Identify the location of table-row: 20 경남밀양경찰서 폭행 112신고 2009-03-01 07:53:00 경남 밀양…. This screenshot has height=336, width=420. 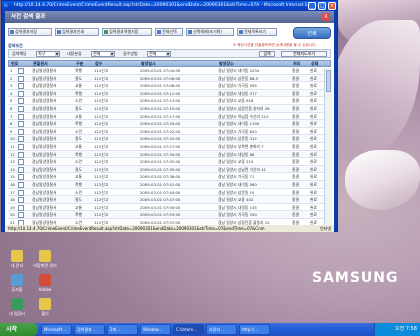
(166, 215).